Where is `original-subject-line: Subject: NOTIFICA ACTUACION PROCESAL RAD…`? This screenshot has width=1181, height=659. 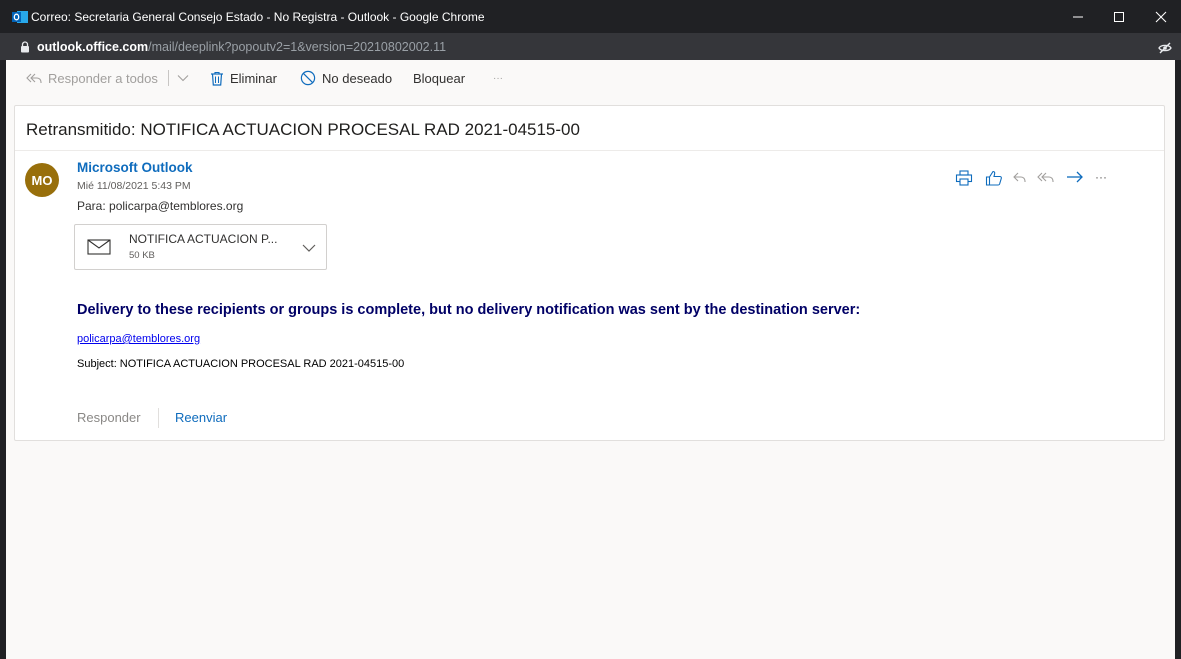 original-subject-line: Subject: NOTIFICA ACTUACION PROCESAL RAD… is located at coordinates (241, 364).